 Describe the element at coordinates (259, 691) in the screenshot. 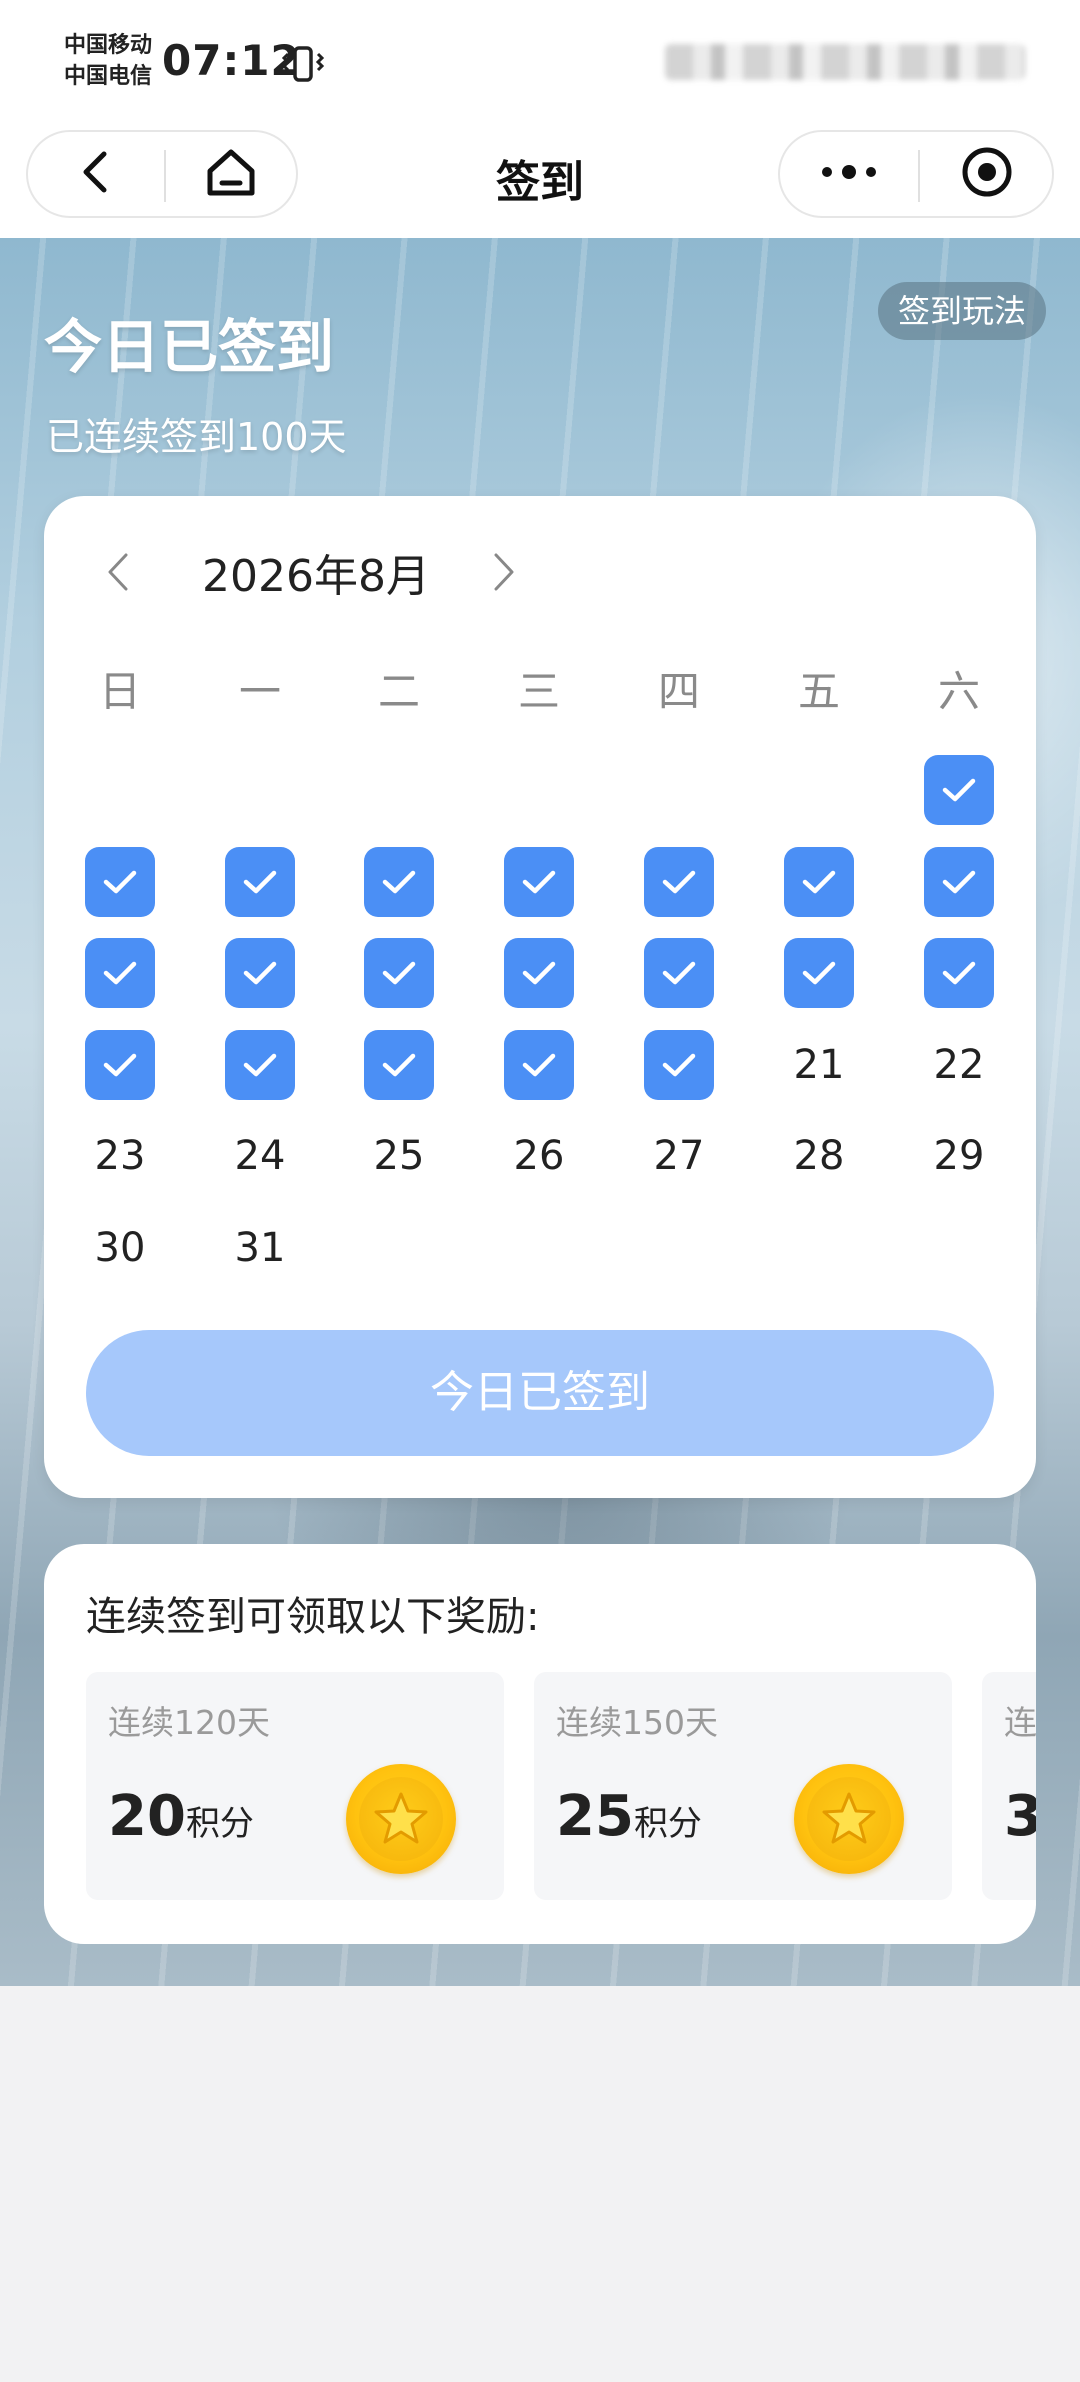

I see `weekday-label: 一` at that location.